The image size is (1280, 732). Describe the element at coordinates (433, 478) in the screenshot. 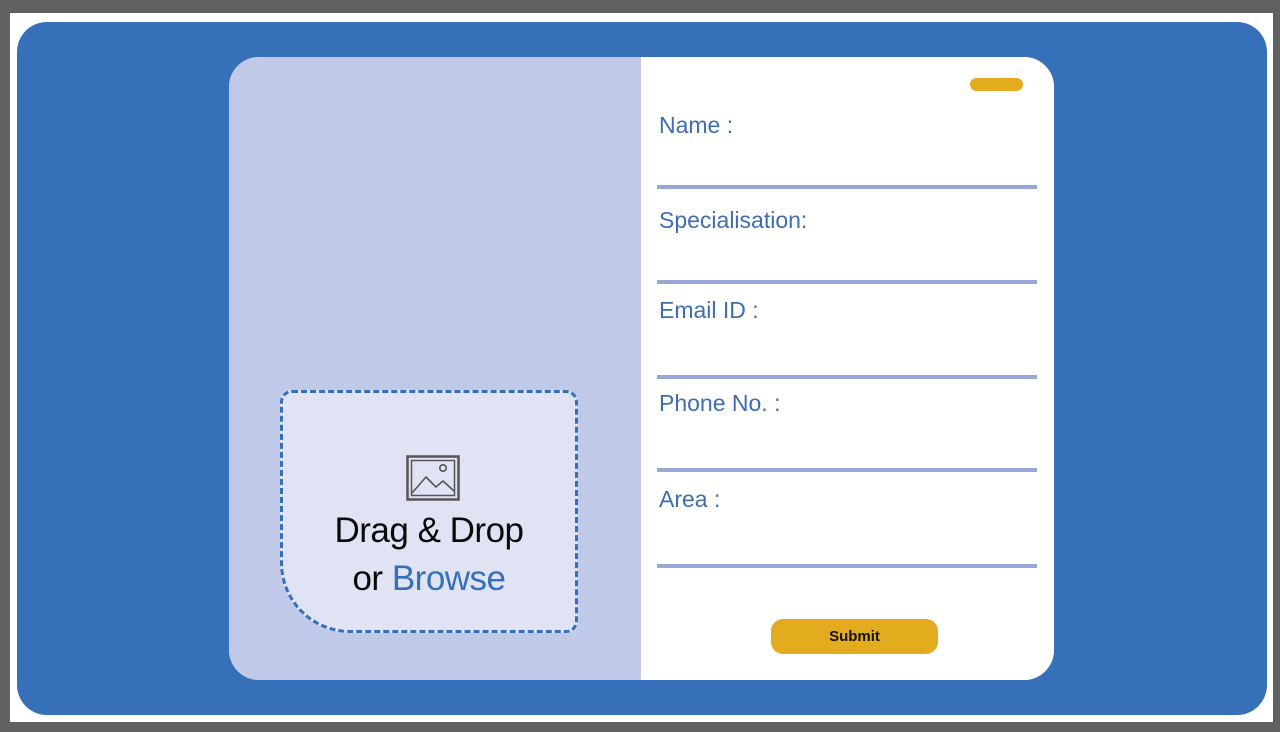

I see `image-icon` at that location.